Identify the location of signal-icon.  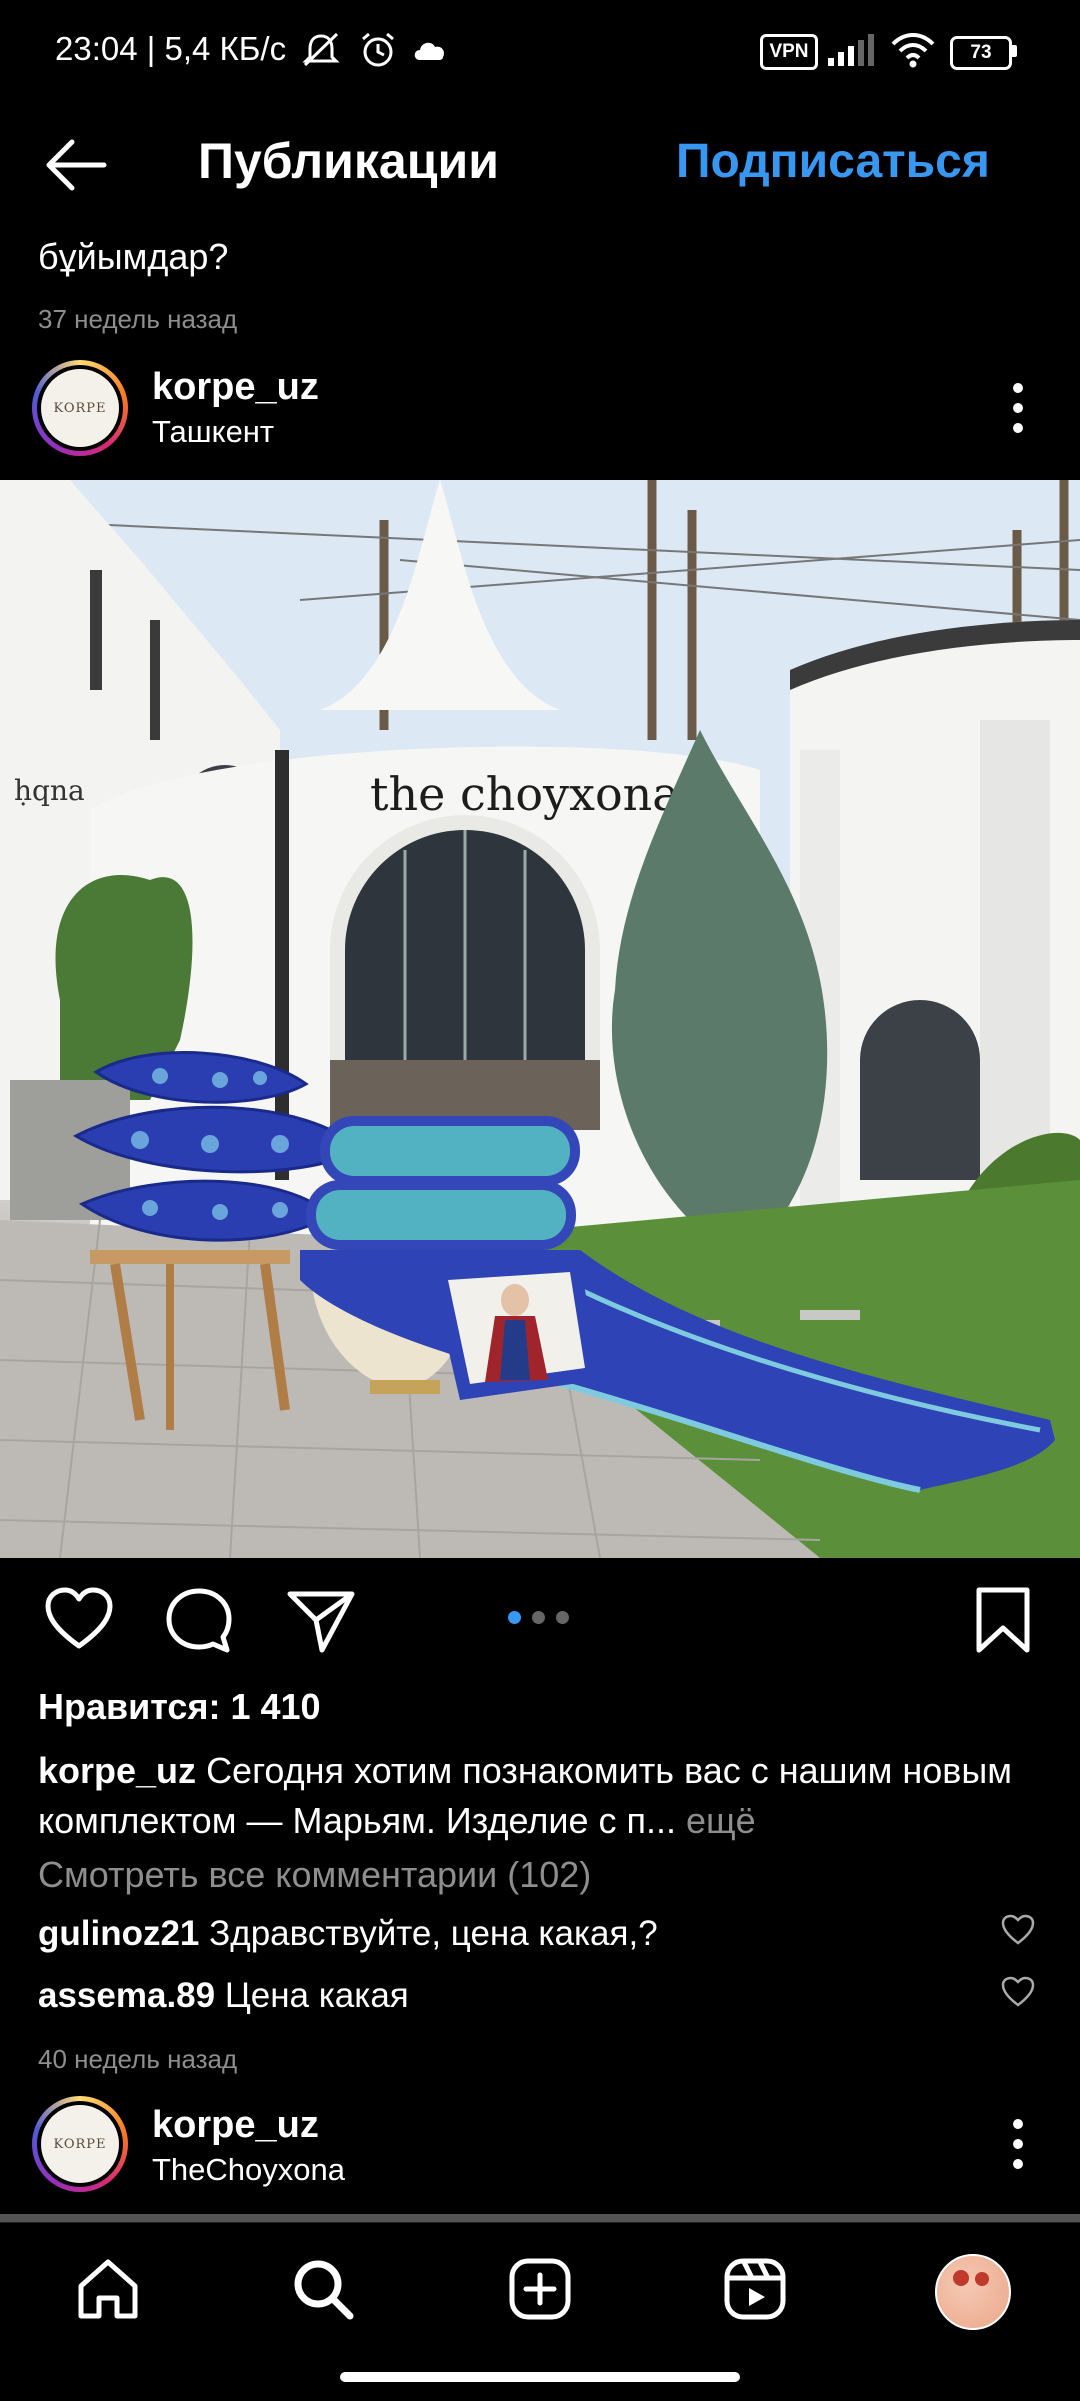
(851, 50).